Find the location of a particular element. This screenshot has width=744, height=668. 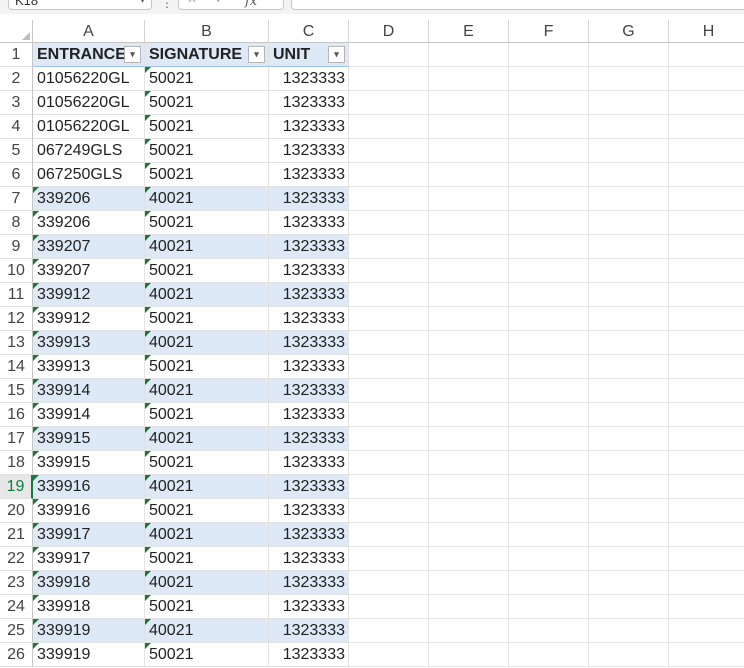

column-header-a: A is located at coordinates (89, 31).